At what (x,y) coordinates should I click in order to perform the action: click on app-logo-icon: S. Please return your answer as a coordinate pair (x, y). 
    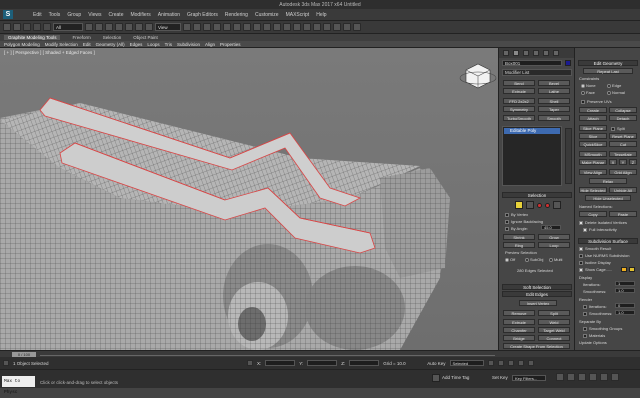
    Looking at the image, I should click on (8, 14).